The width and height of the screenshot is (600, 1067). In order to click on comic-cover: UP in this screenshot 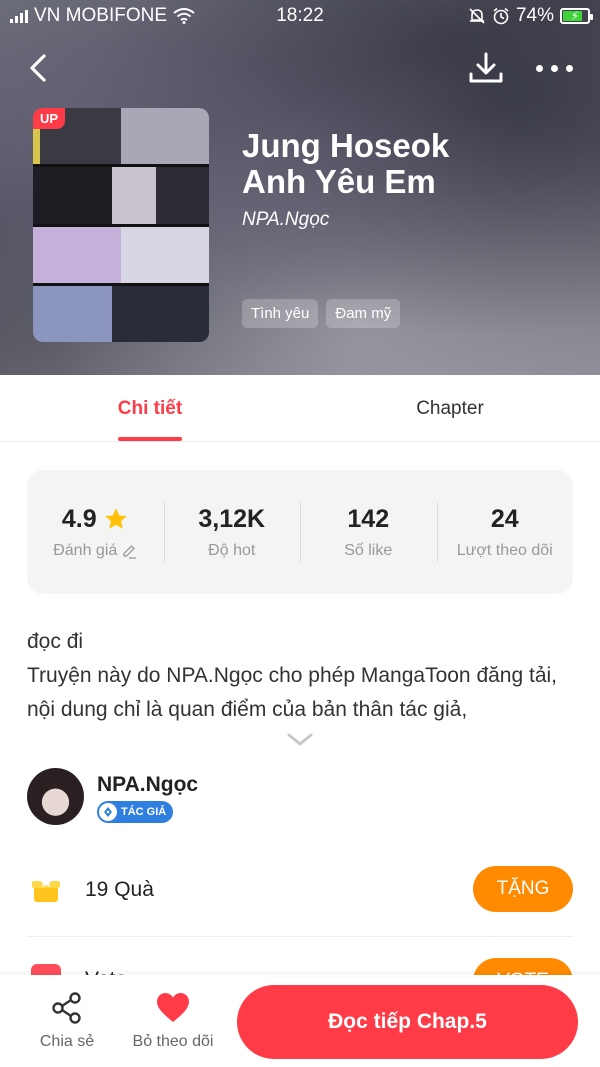, I will do `click(121, 225)`.